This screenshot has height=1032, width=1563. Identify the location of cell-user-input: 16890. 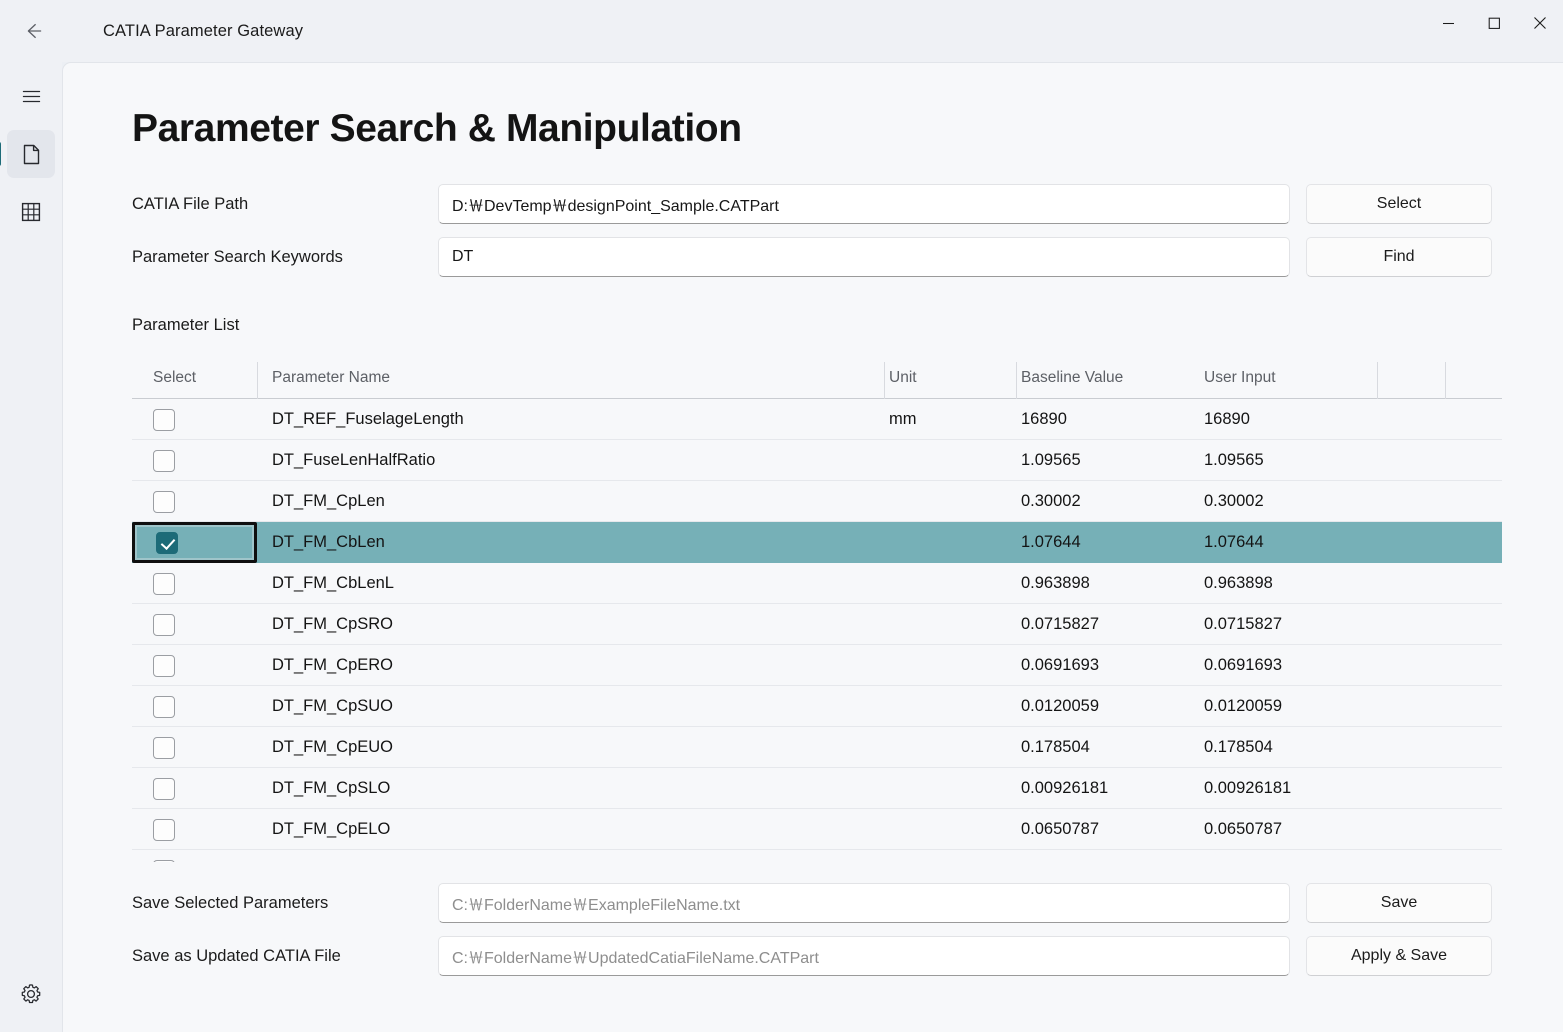
(1227, 419).